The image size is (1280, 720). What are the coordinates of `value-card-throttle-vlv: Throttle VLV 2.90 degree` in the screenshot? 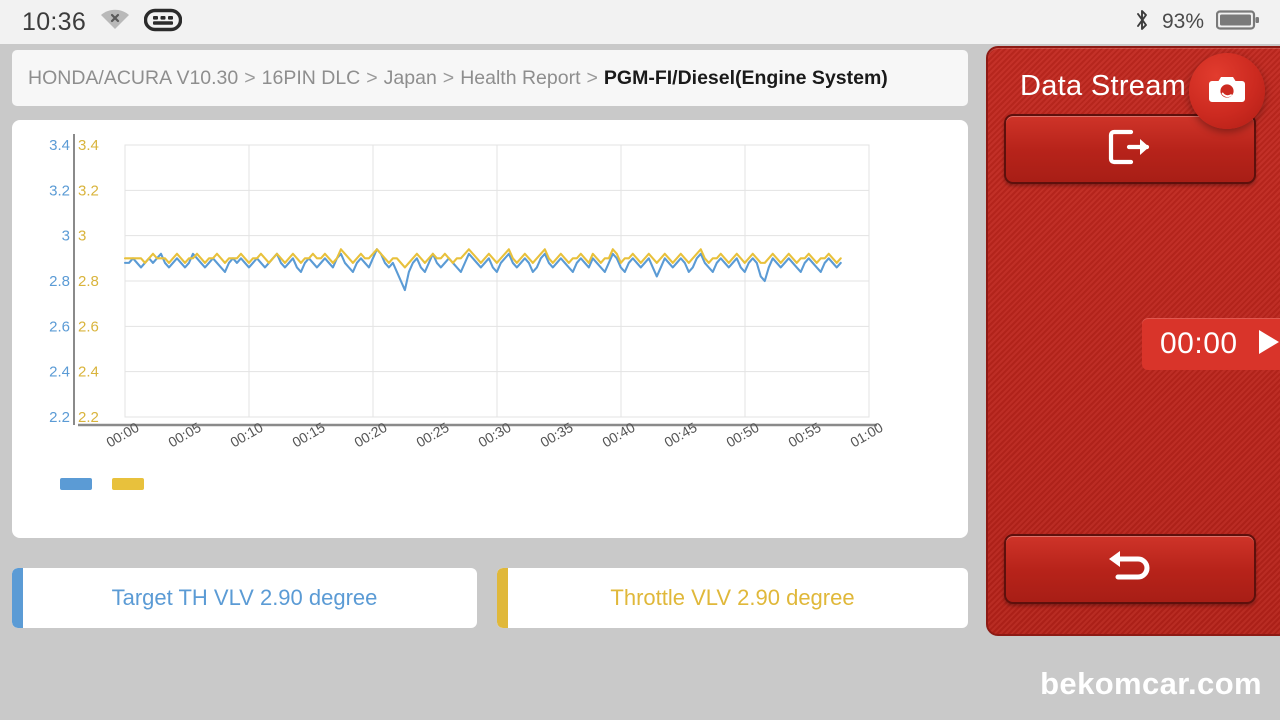 It's located at (732, 598).